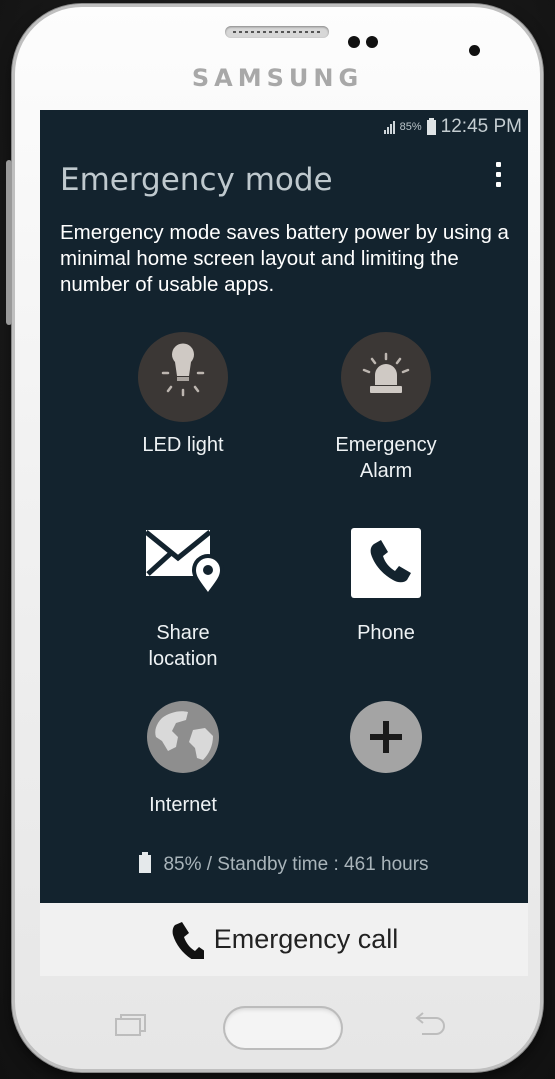 The height and width of the screenshot is (1079, 555). Describe the element at coordinates (196, 180) in the screenshot. I see `page-title: Emergency mode` at that location.